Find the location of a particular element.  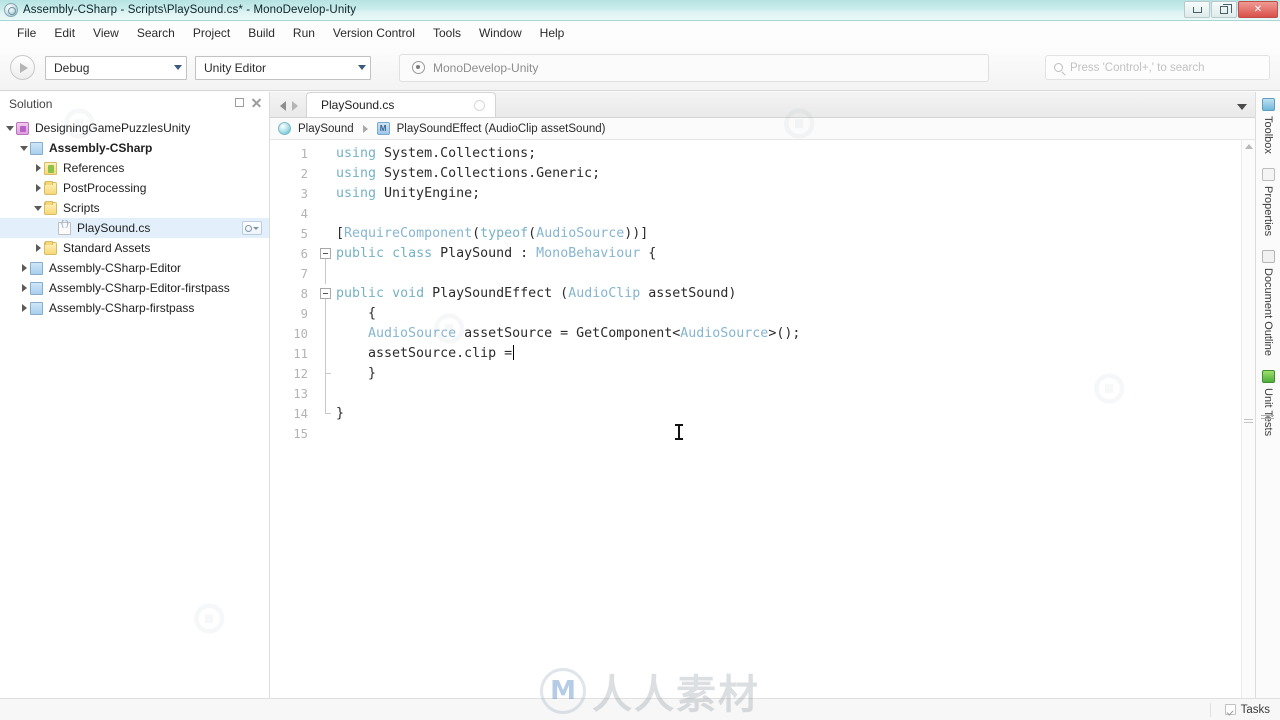

right-pad-unit-tests: Unit Tests is located at coordinates (1268, 403).